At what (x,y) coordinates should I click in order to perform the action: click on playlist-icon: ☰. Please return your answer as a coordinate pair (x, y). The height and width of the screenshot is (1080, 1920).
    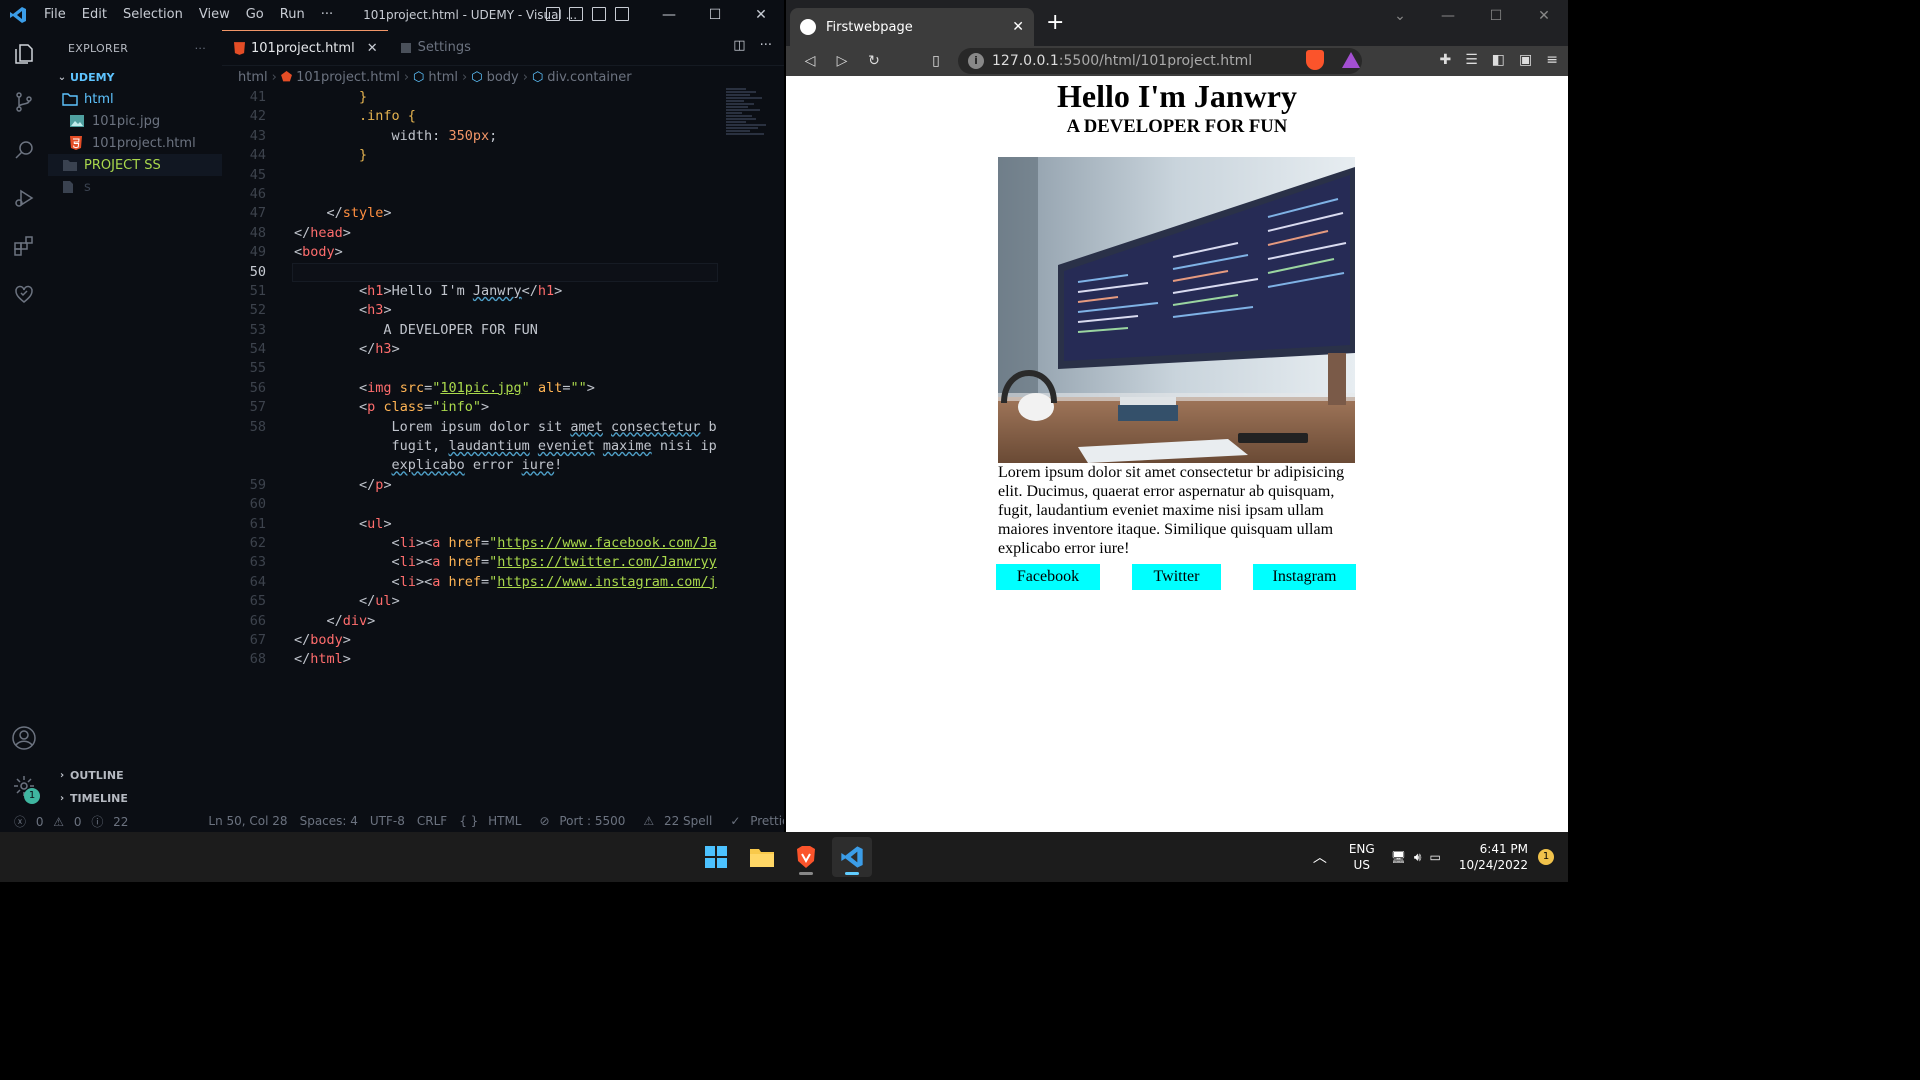
    Looking at the image, I should click on (1471, 60).